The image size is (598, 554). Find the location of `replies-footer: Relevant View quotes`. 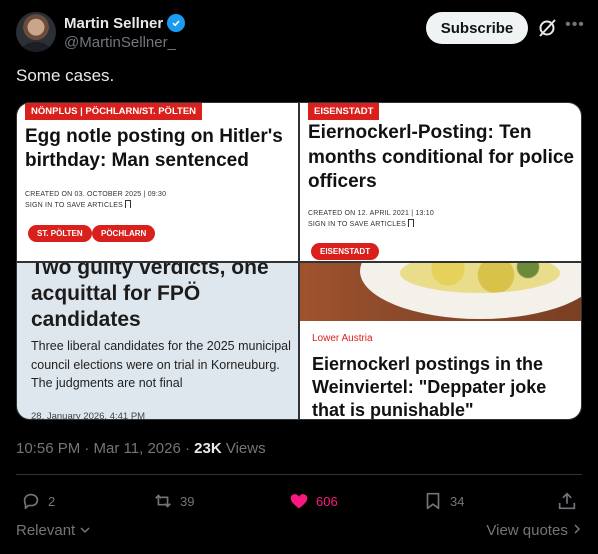

replies-footer: Relevant View quotes is located at coordinates (299, 533).